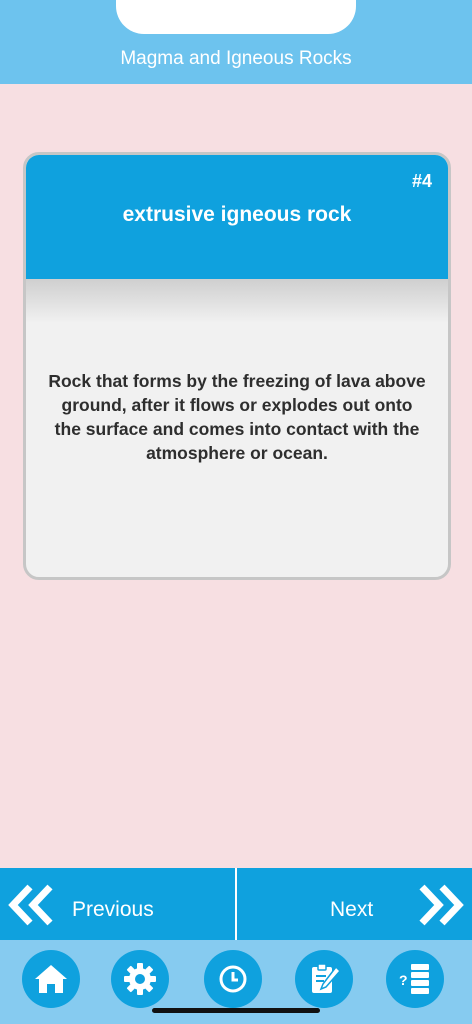 This screenshot has width=472, height=1024. I want to click on clock-icon, so click(233, 979).